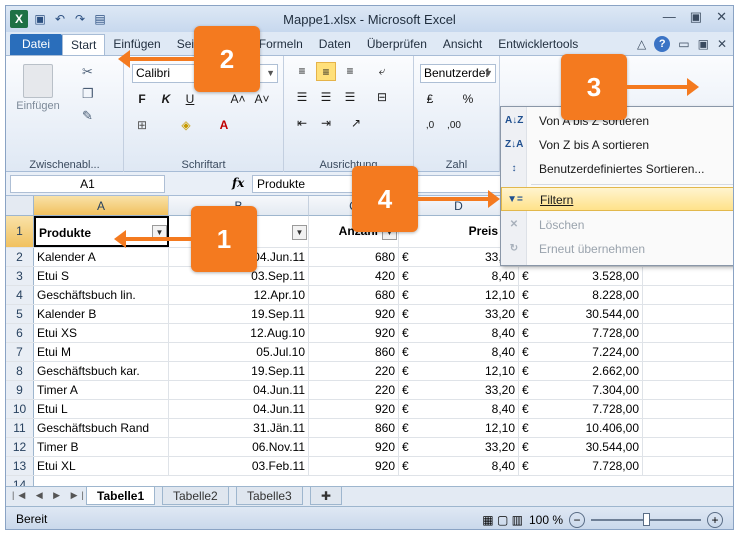 Image resolution: width=739 pixels, height=535 pixels. I want to click on table-cell: Etui XS, so click(101, 333).